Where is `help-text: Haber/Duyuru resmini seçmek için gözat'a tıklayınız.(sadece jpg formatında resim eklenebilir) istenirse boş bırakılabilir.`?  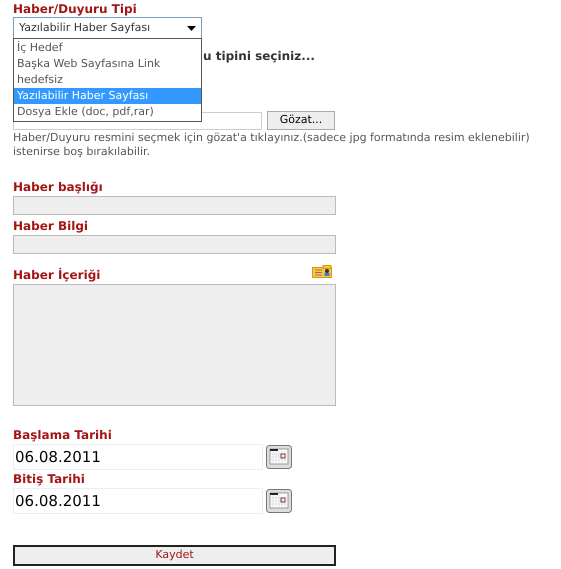 help-text: Haber/Duyuru resmini seçmek için gözat'a tıklayınız.(sadece jpg formatında resim eklenebilir) istenirse boş bırakılabilir. is located at coordinates (272, 145).